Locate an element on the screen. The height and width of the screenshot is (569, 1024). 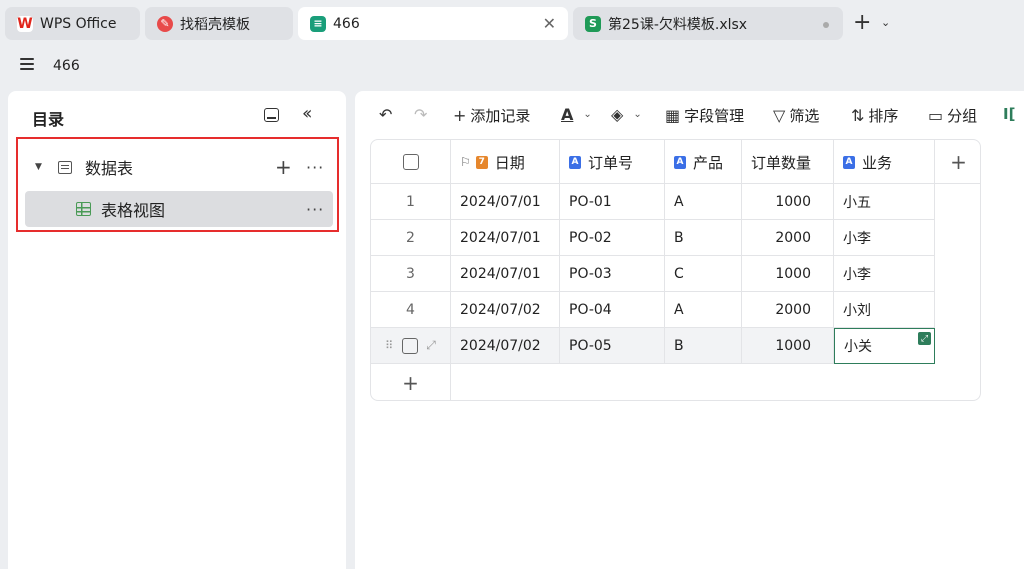
row-number: 3 is located at coordinates (410, 273).